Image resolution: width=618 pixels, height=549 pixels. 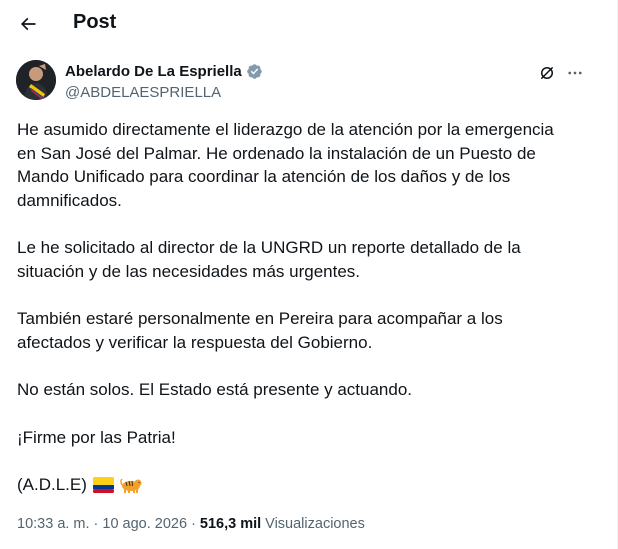 What do you see at coordinates (96, 437) in the screenshot?
I see `tweet-paragraph: ¡Firme por las Patria!` at bounding box center [96, 437].